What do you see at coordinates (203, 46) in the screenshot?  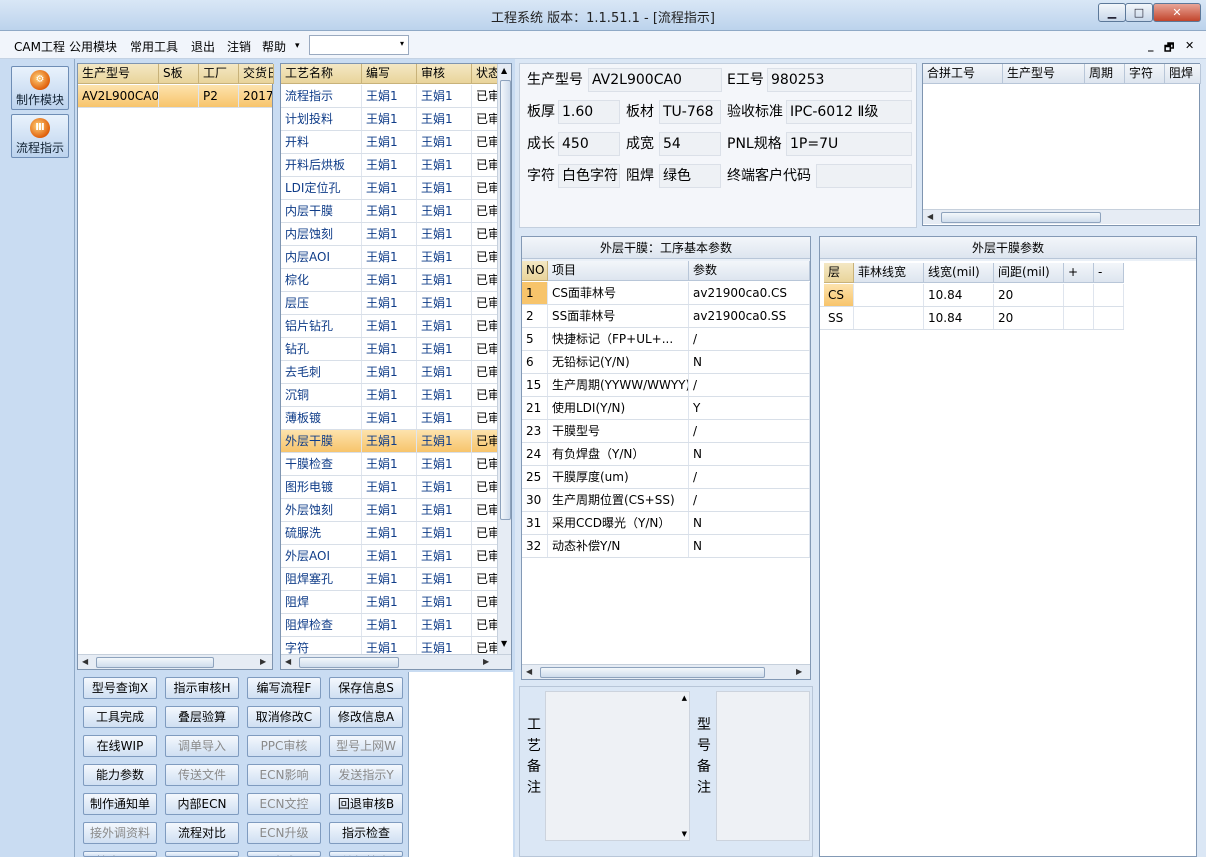 I see `menu-exit: 退出` at bounding box center [203, 46].